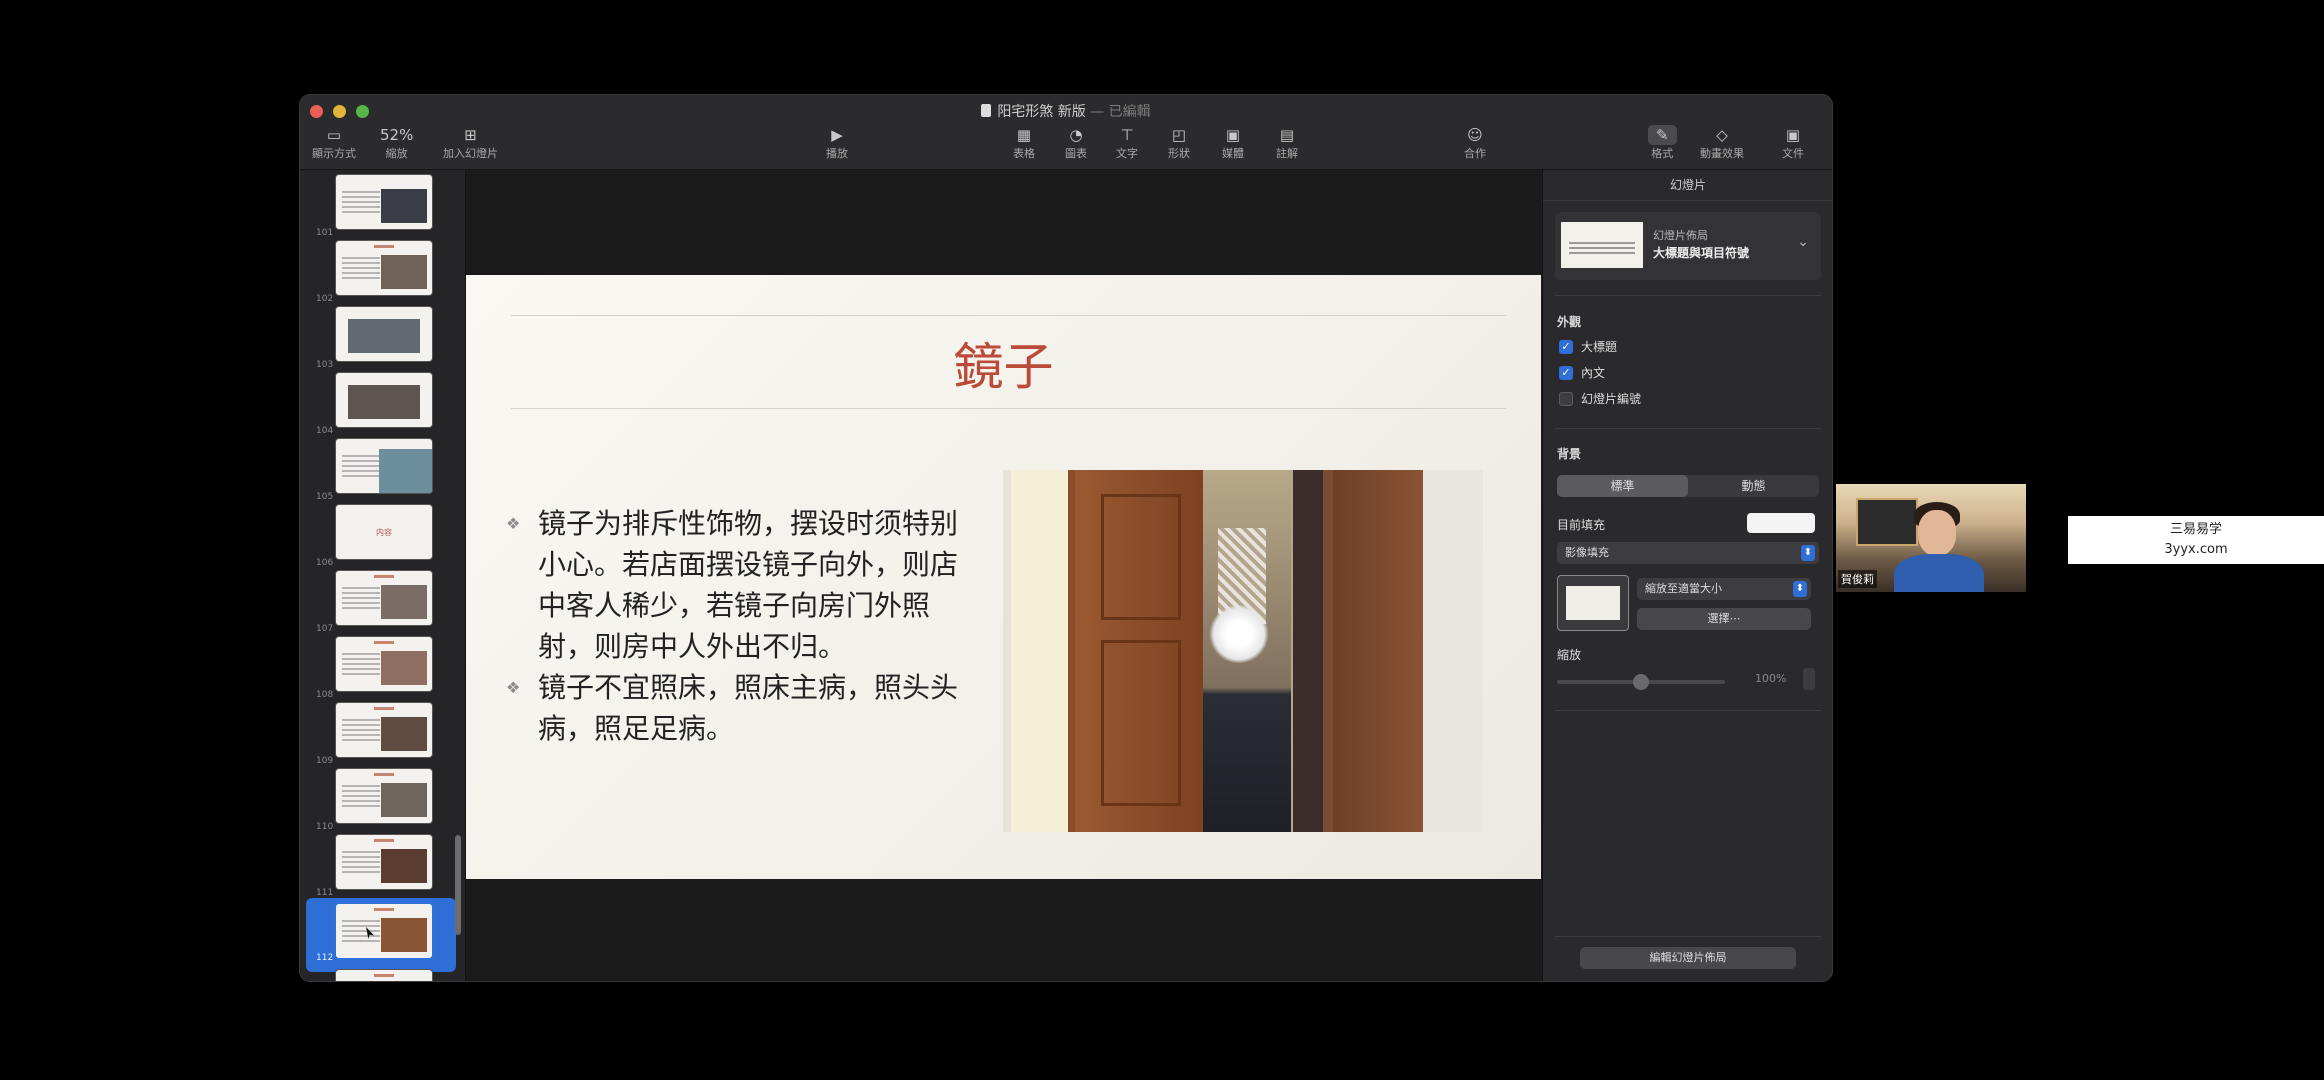 Image resolution: width=2324 pixels, height=1080 pixels. Describe the element at coordinates (1662, 135) in the screenshot. I see `format-brush-icon: ✎` at that location.